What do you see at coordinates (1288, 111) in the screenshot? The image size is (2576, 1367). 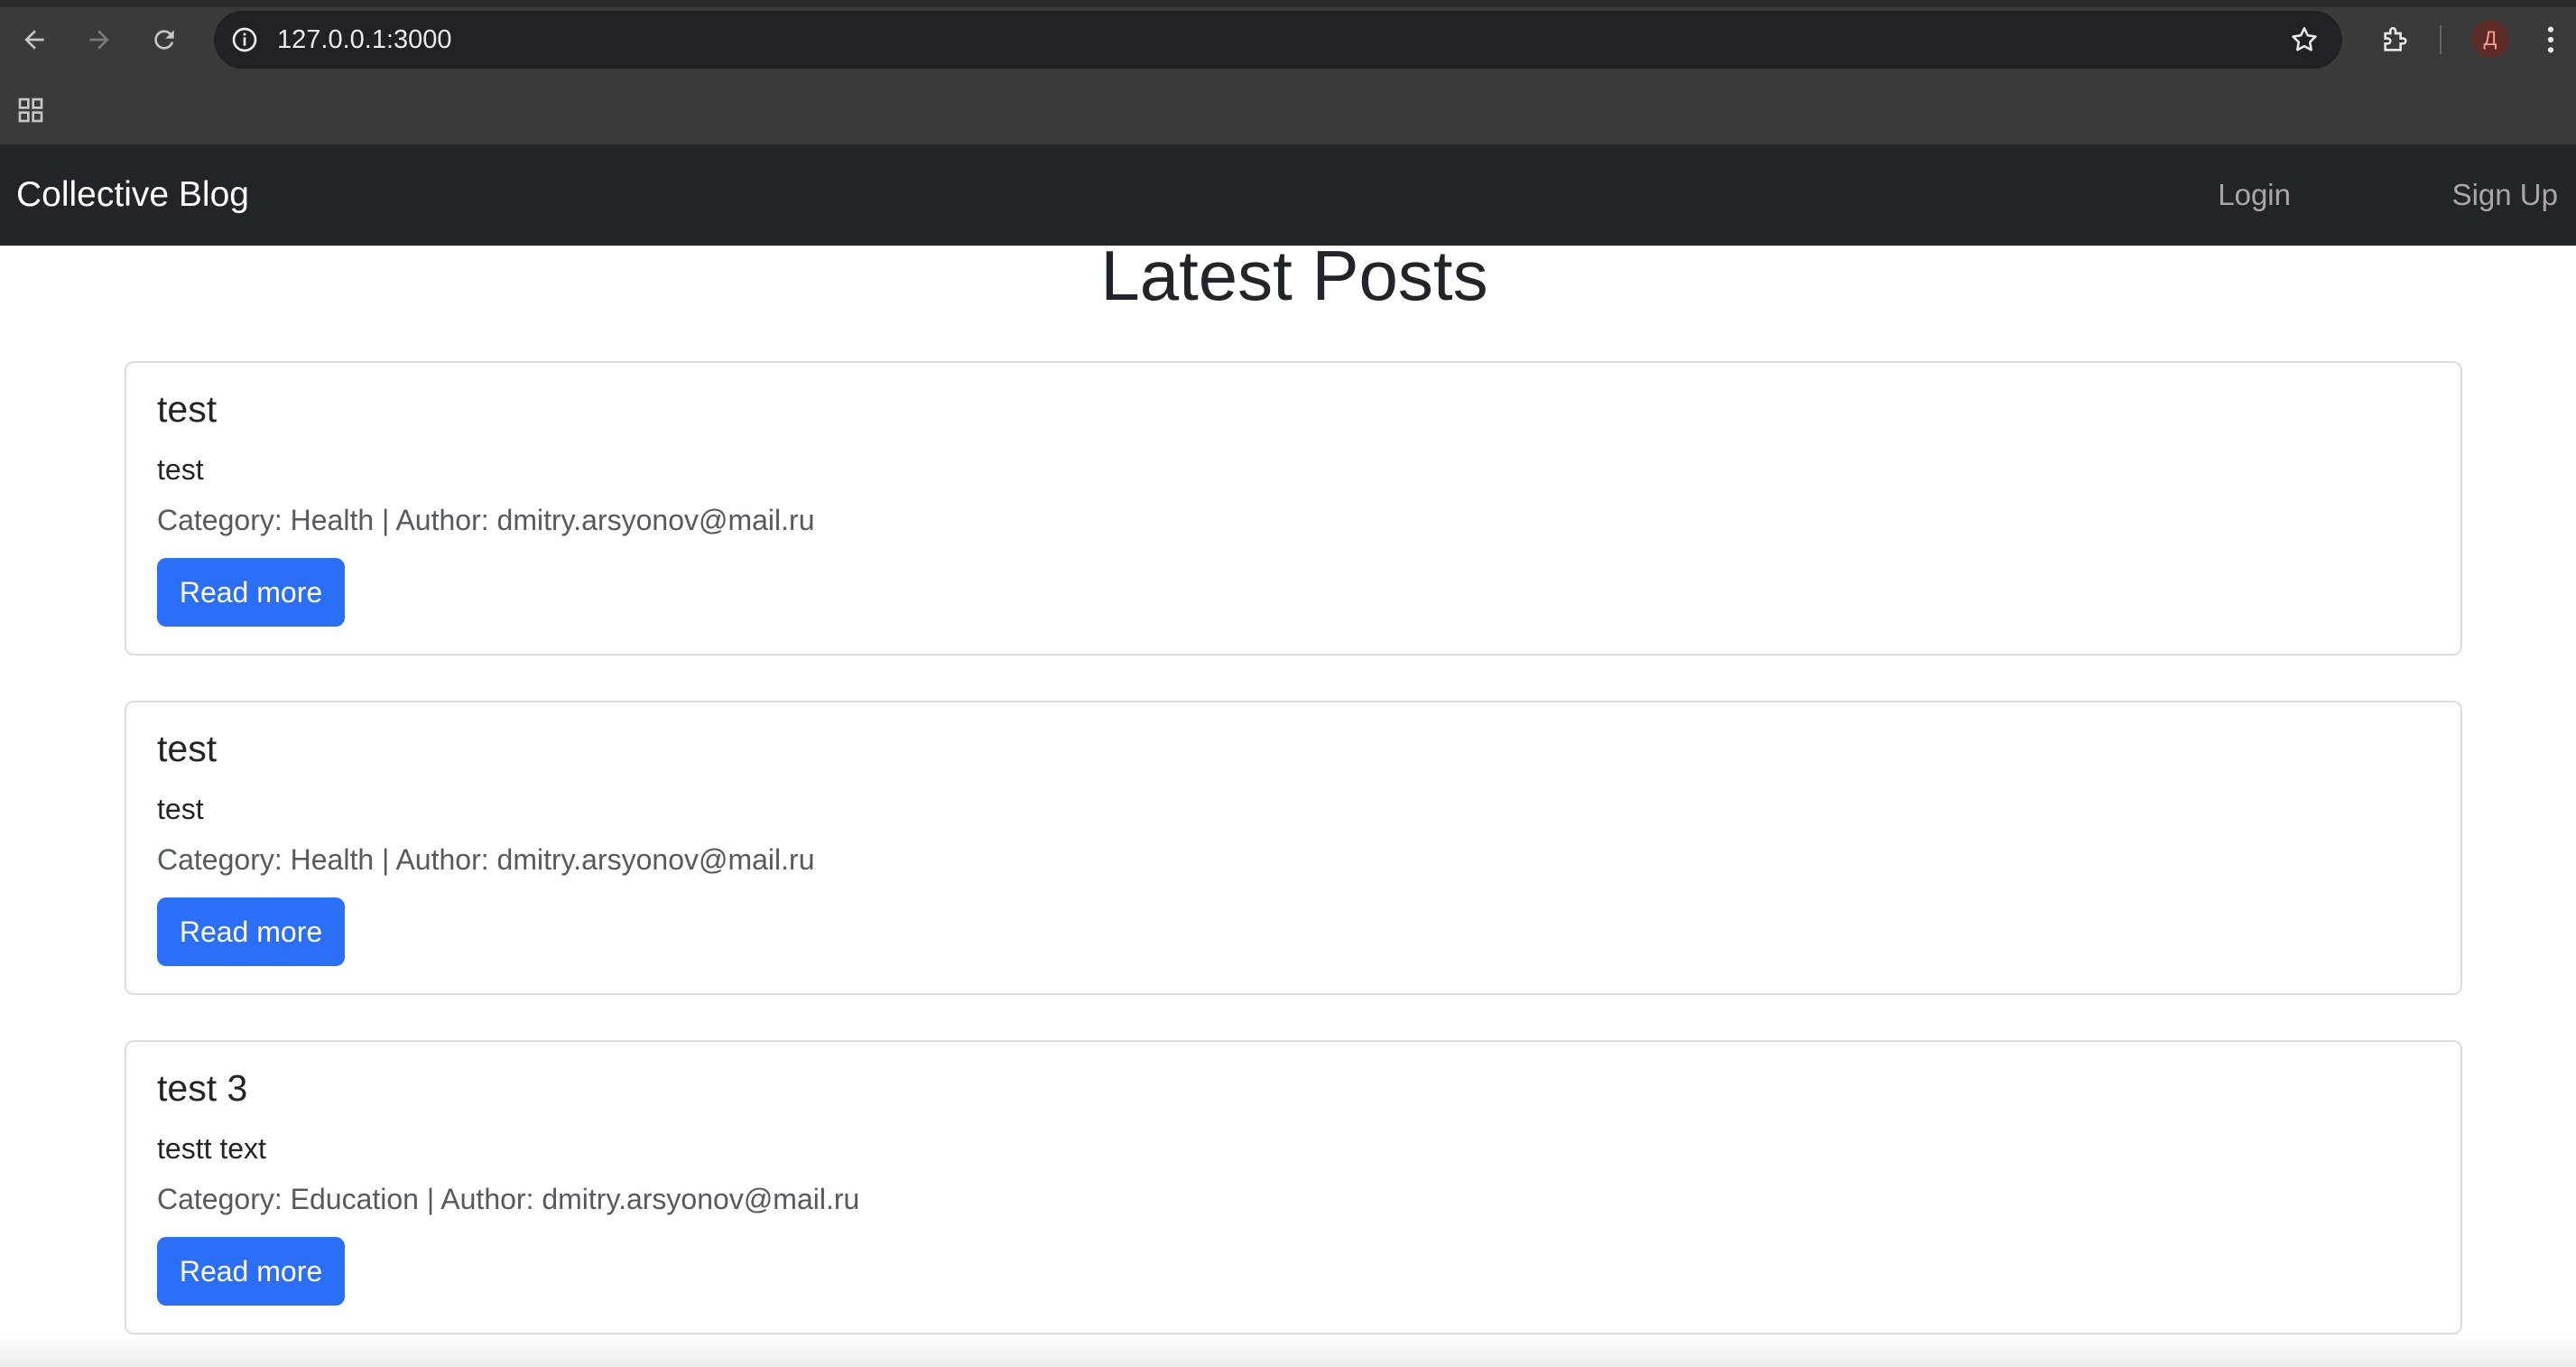 I see `bookmarks-bar` at bounding box center [1288, 111].